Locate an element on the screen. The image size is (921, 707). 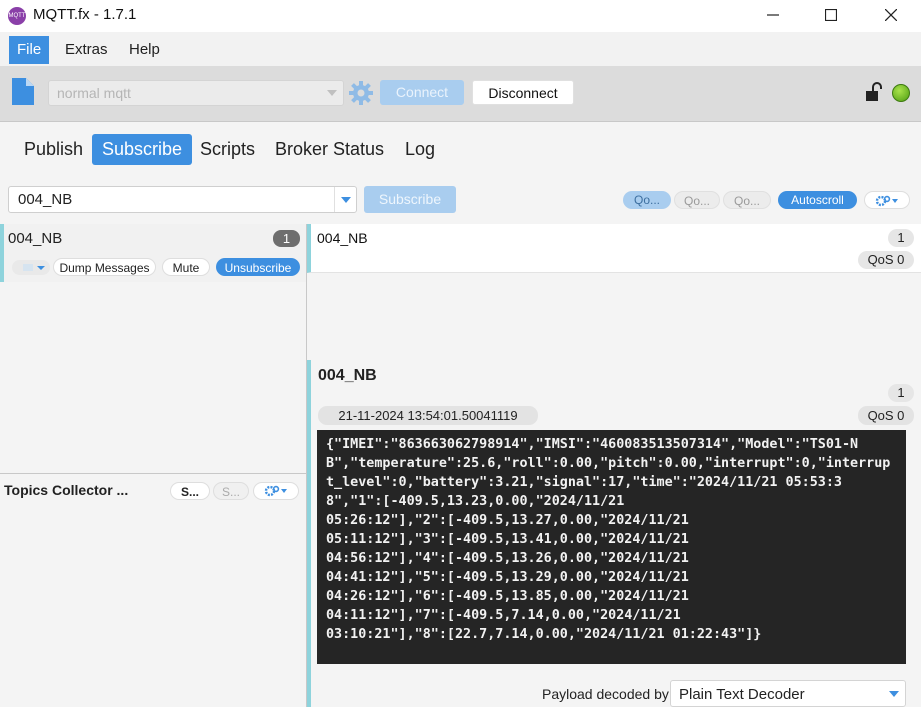
connection-status-indicator is located at coordinates (901, 93).